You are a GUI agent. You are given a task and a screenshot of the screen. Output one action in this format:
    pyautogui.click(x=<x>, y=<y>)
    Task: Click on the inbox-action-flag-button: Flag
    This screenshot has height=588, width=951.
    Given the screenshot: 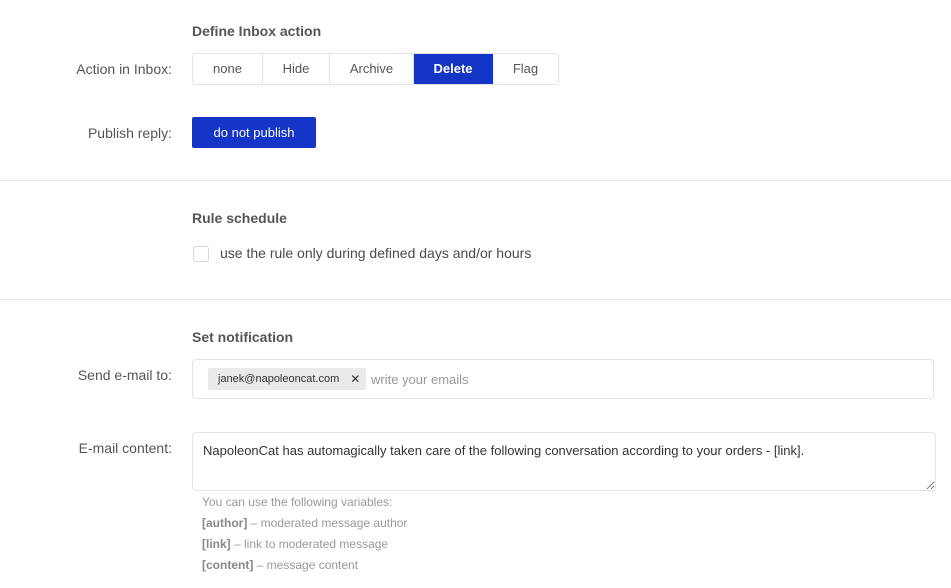 What is the action you would take?
    pyautogui.click(x=525, y=69)
    